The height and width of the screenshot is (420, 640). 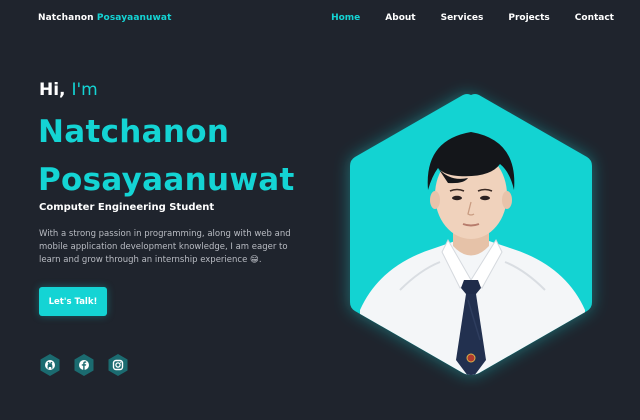 I want to click on instagram-link, so click(x=118, y=365).